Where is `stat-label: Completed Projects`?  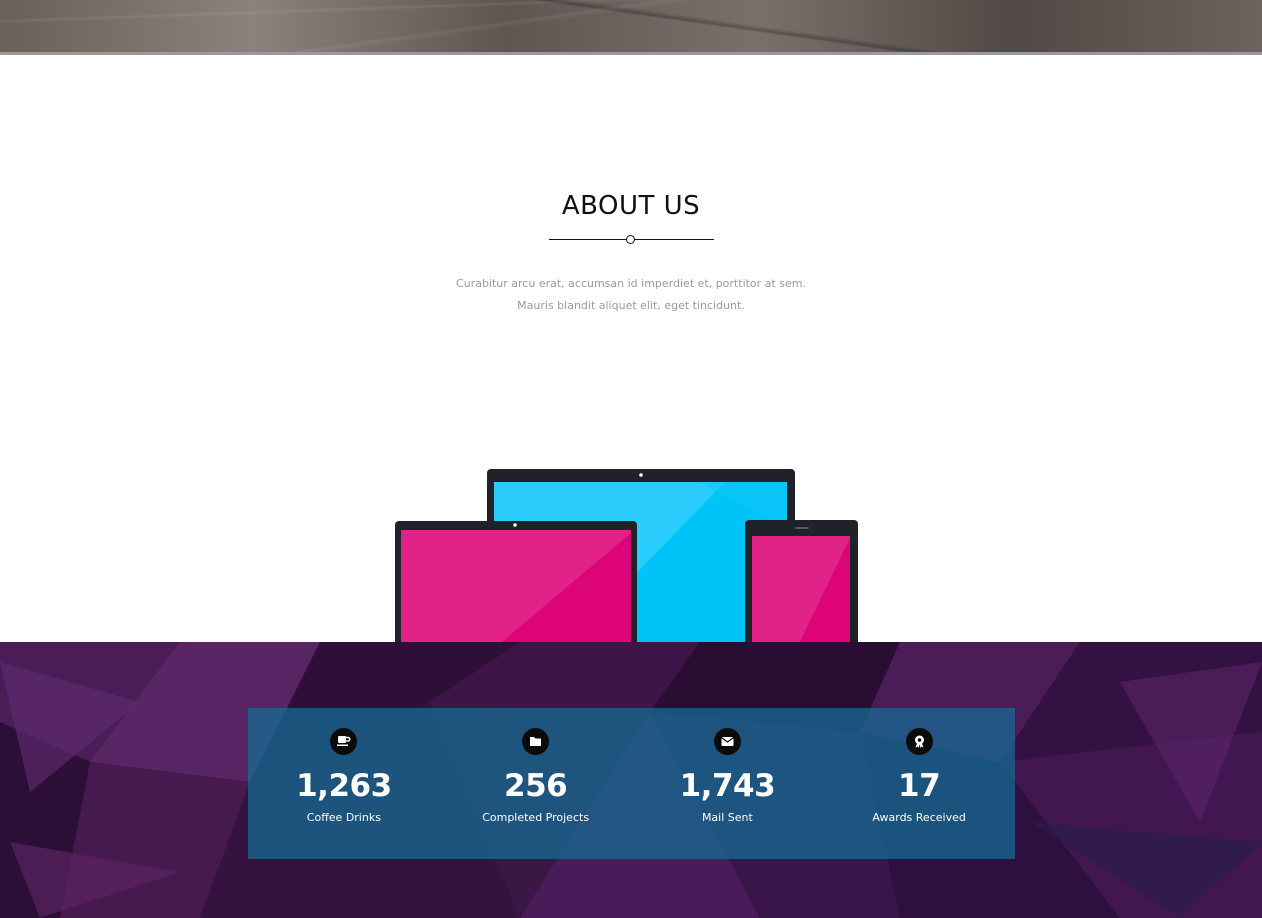 stat-label: Completed Projects is located at coordinates (536, 817).